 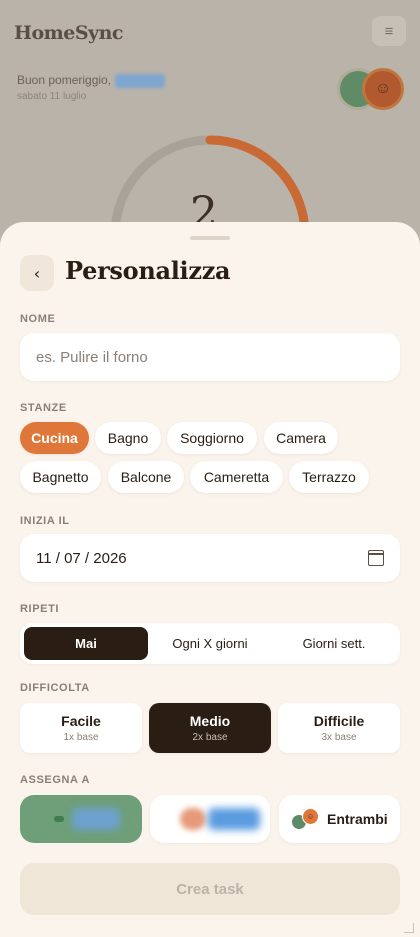 I want to click on room-chip-camera: Camera, so click(x=301, y=438).